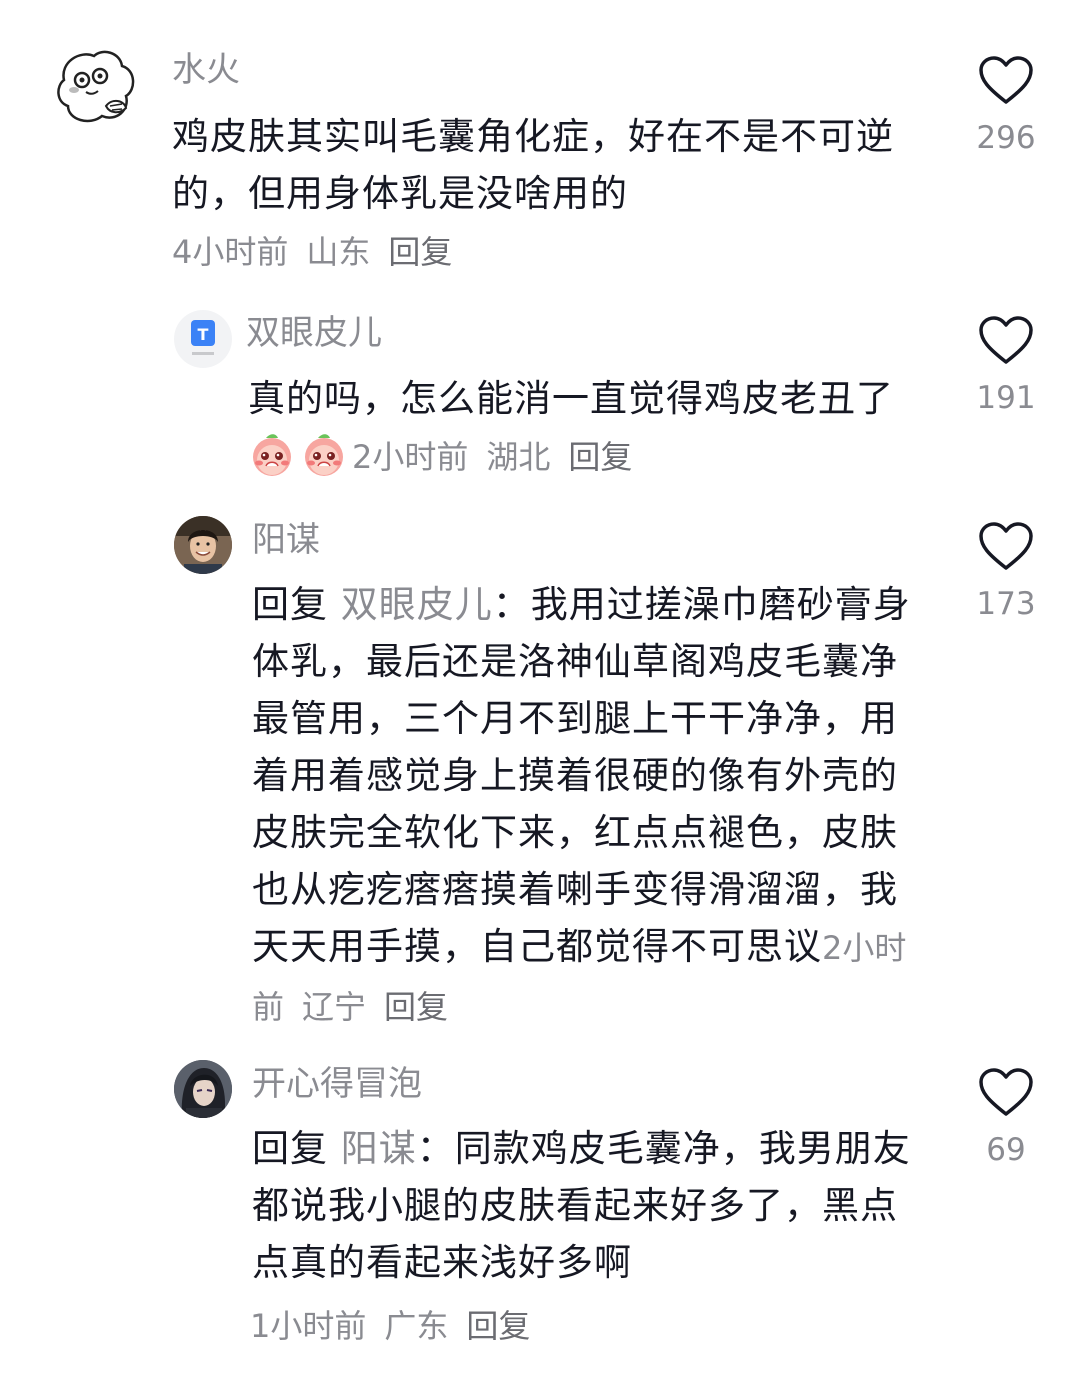 The image size is (1080, 1375). What do you see at coordinates (417, 604) in the screenshot?
I see `reply-target-username: 双眼皮儿` at bounding box center [417, 604].